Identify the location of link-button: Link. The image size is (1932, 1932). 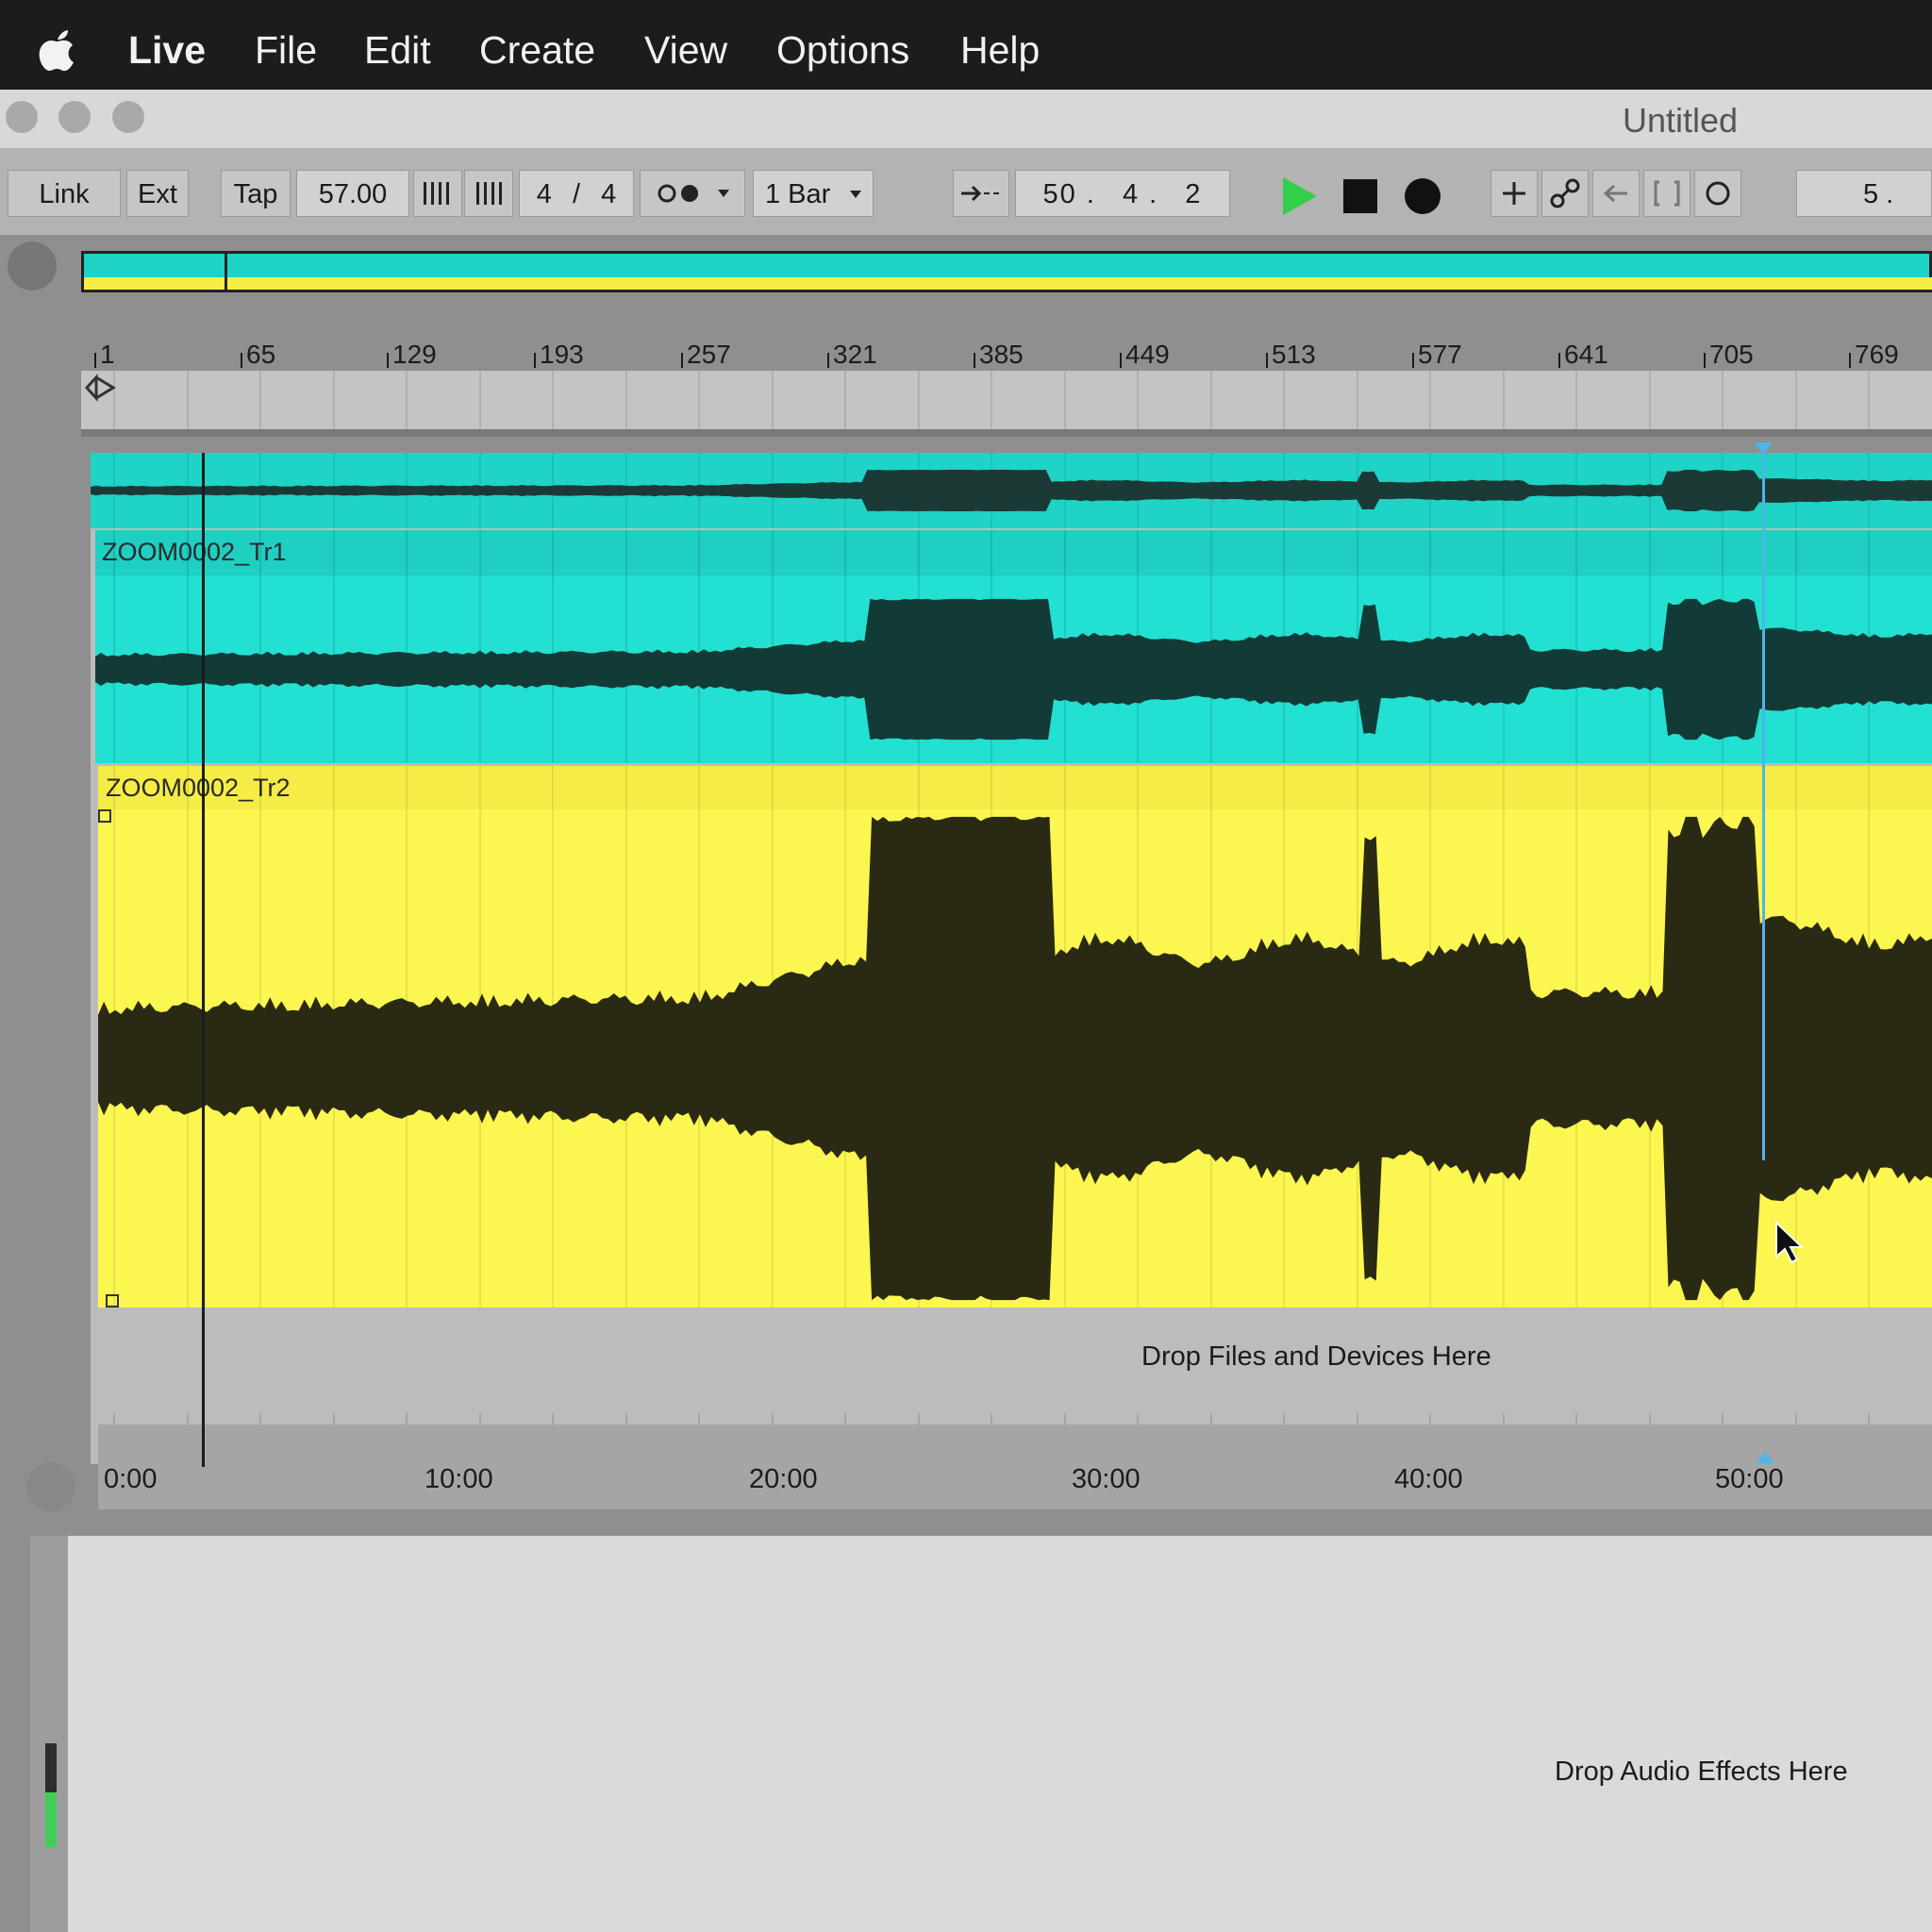
(64, 194).